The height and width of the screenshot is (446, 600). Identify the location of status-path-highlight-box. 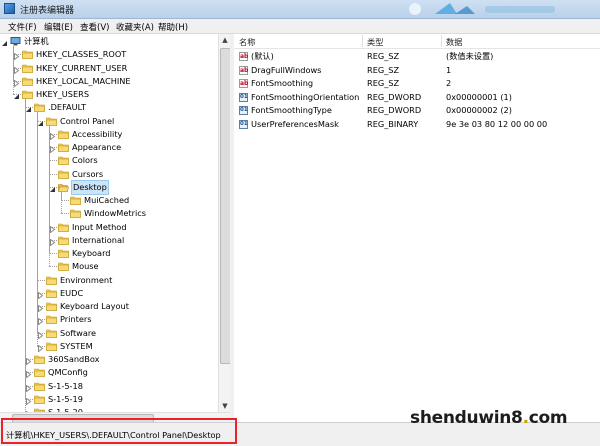
(119, 431).